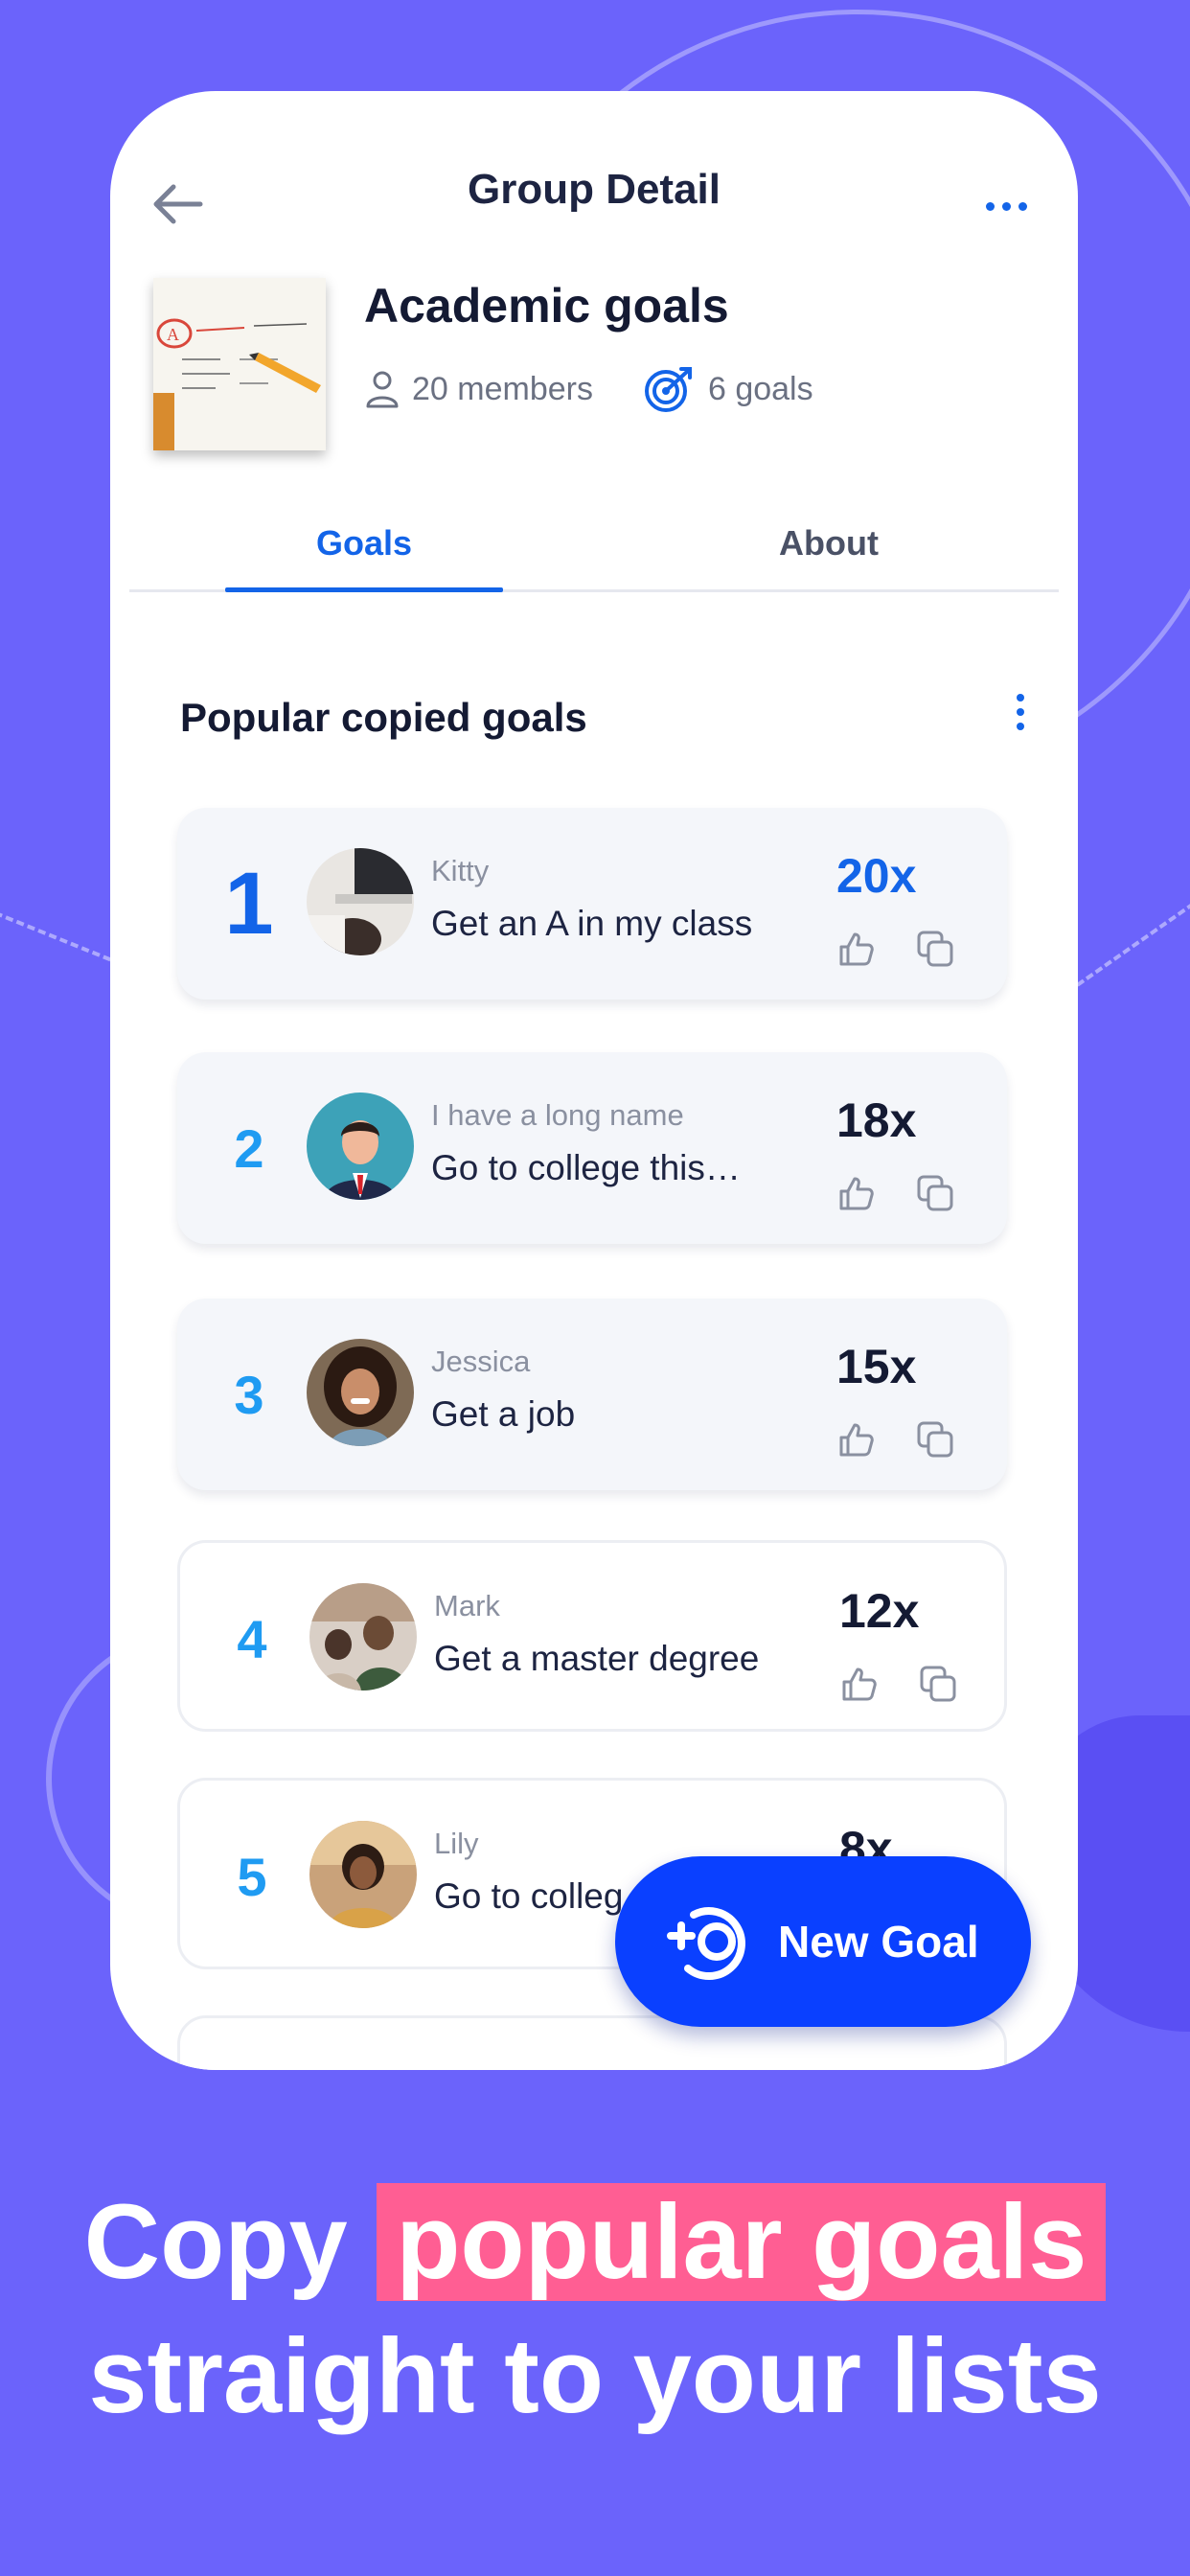 This screenshot has height=2576, width=1190. What do you see at coordinates (383, 717) in the screenshot?
I see `section-title: Popular copied goals` at bounding box center [383, 717].